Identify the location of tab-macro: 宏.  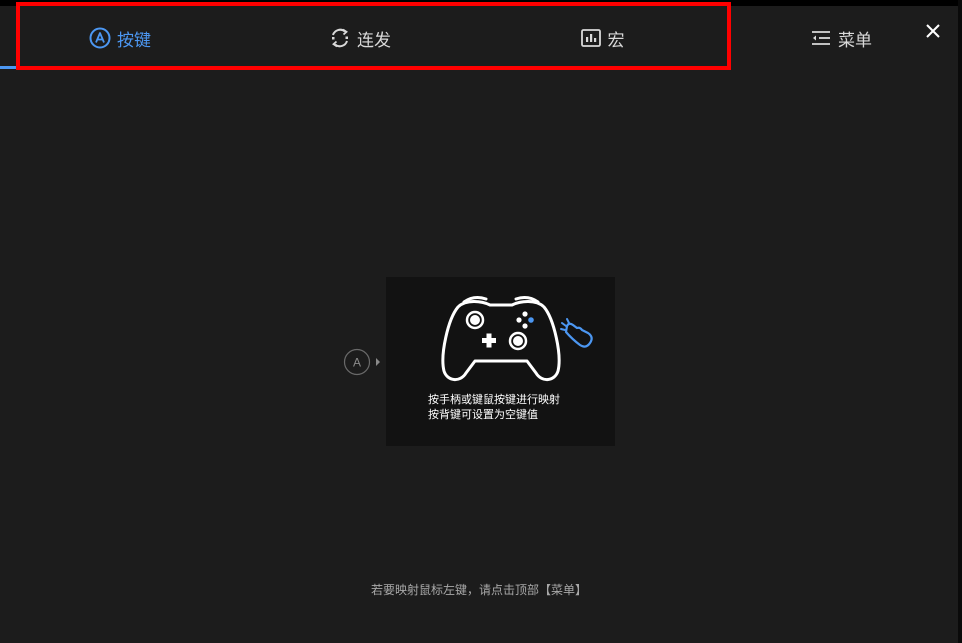
(602, 38).